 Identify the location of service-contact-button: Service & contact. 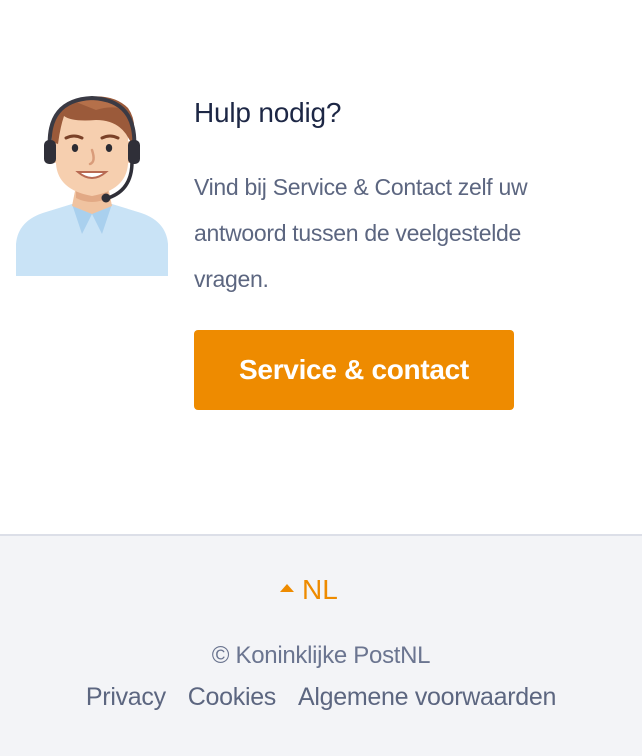
(354, 370).